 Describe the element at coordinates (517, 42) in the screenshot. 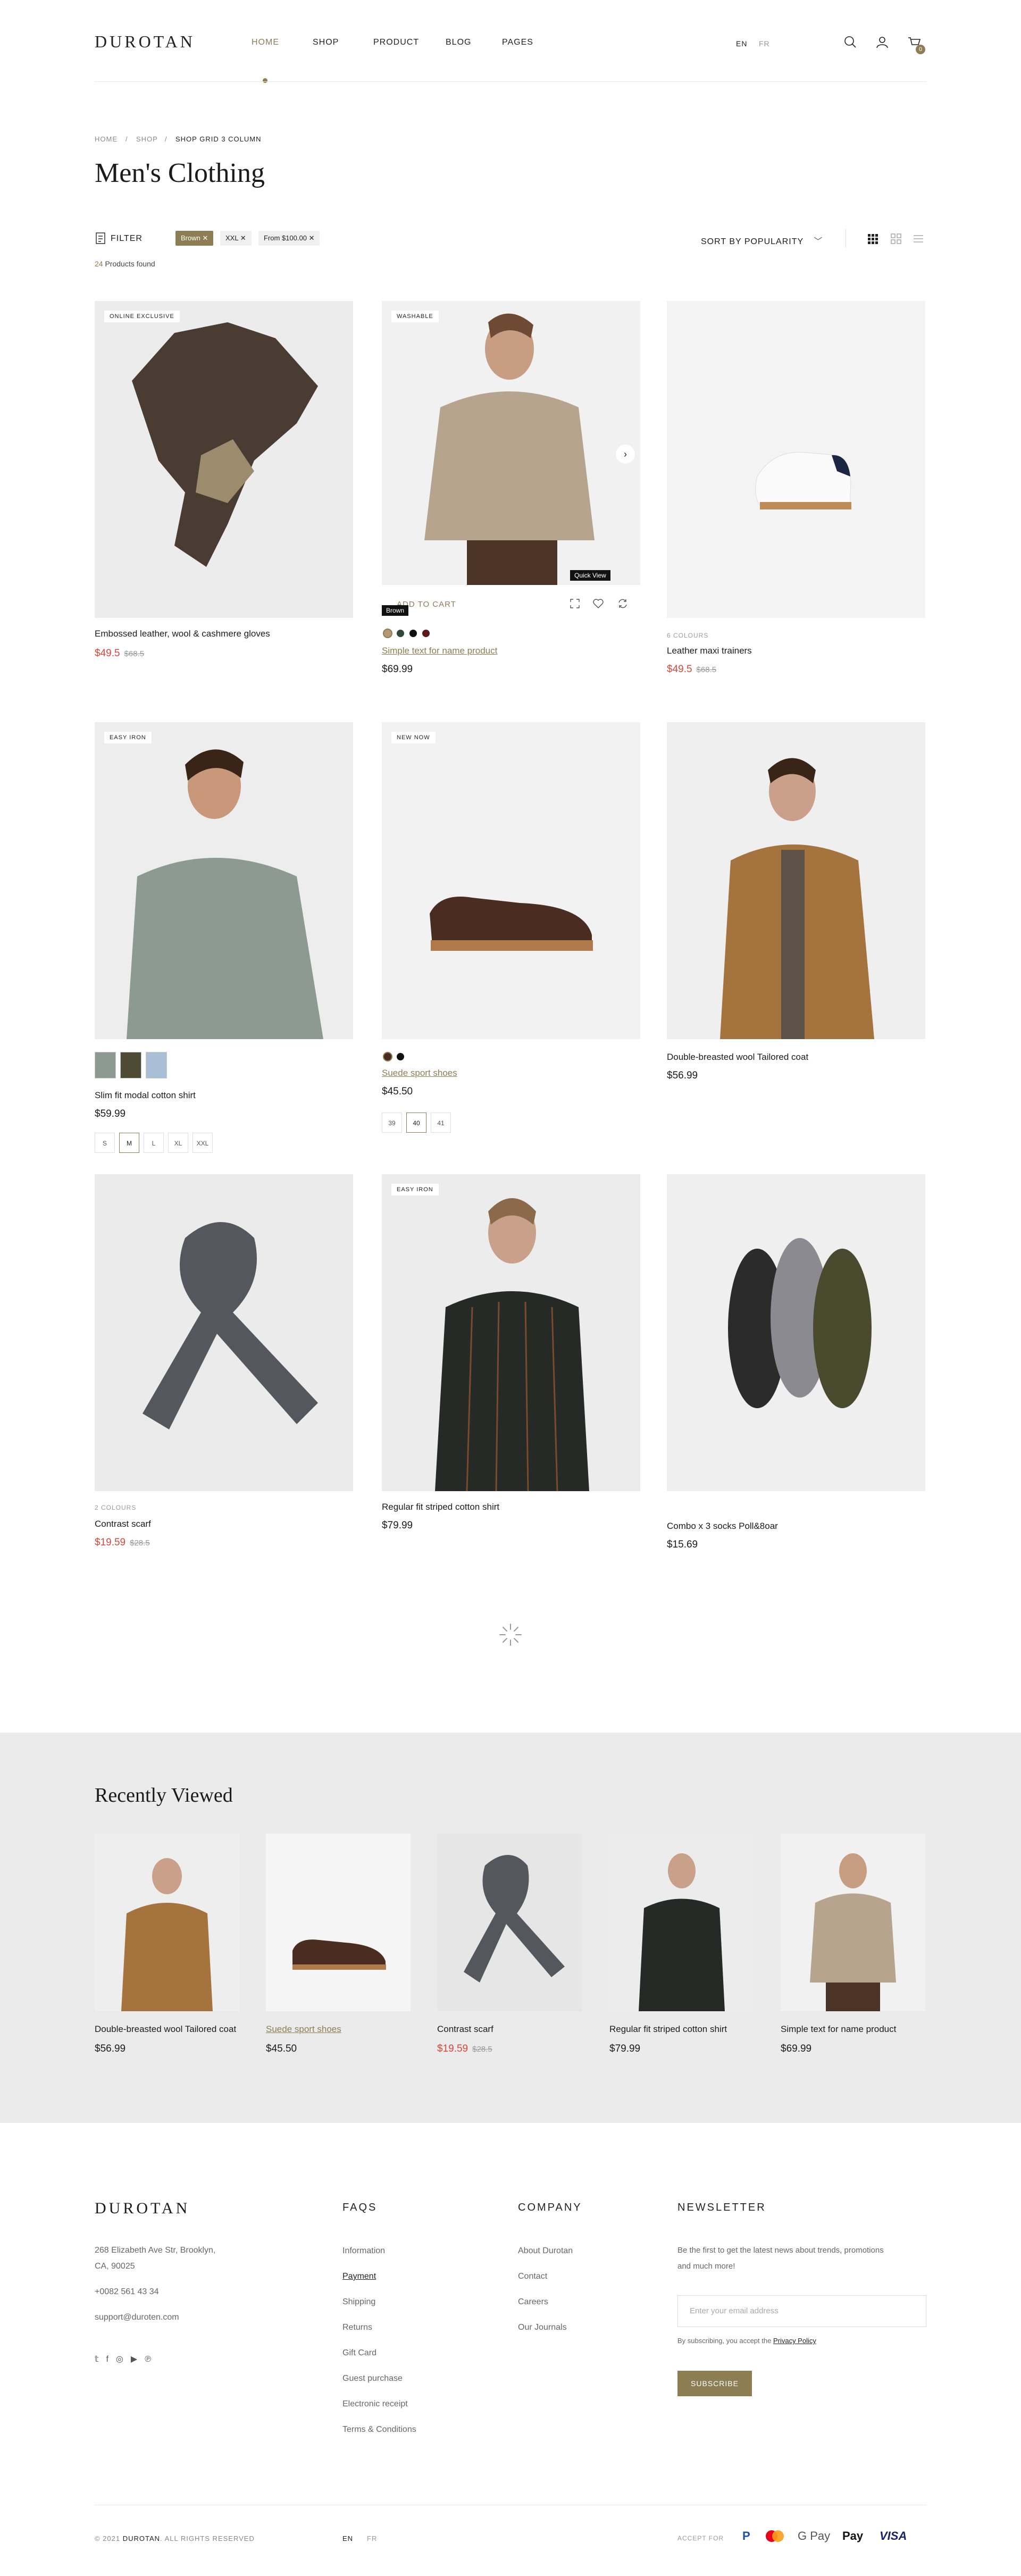

I see `nav-pages: PAGES` at that location.